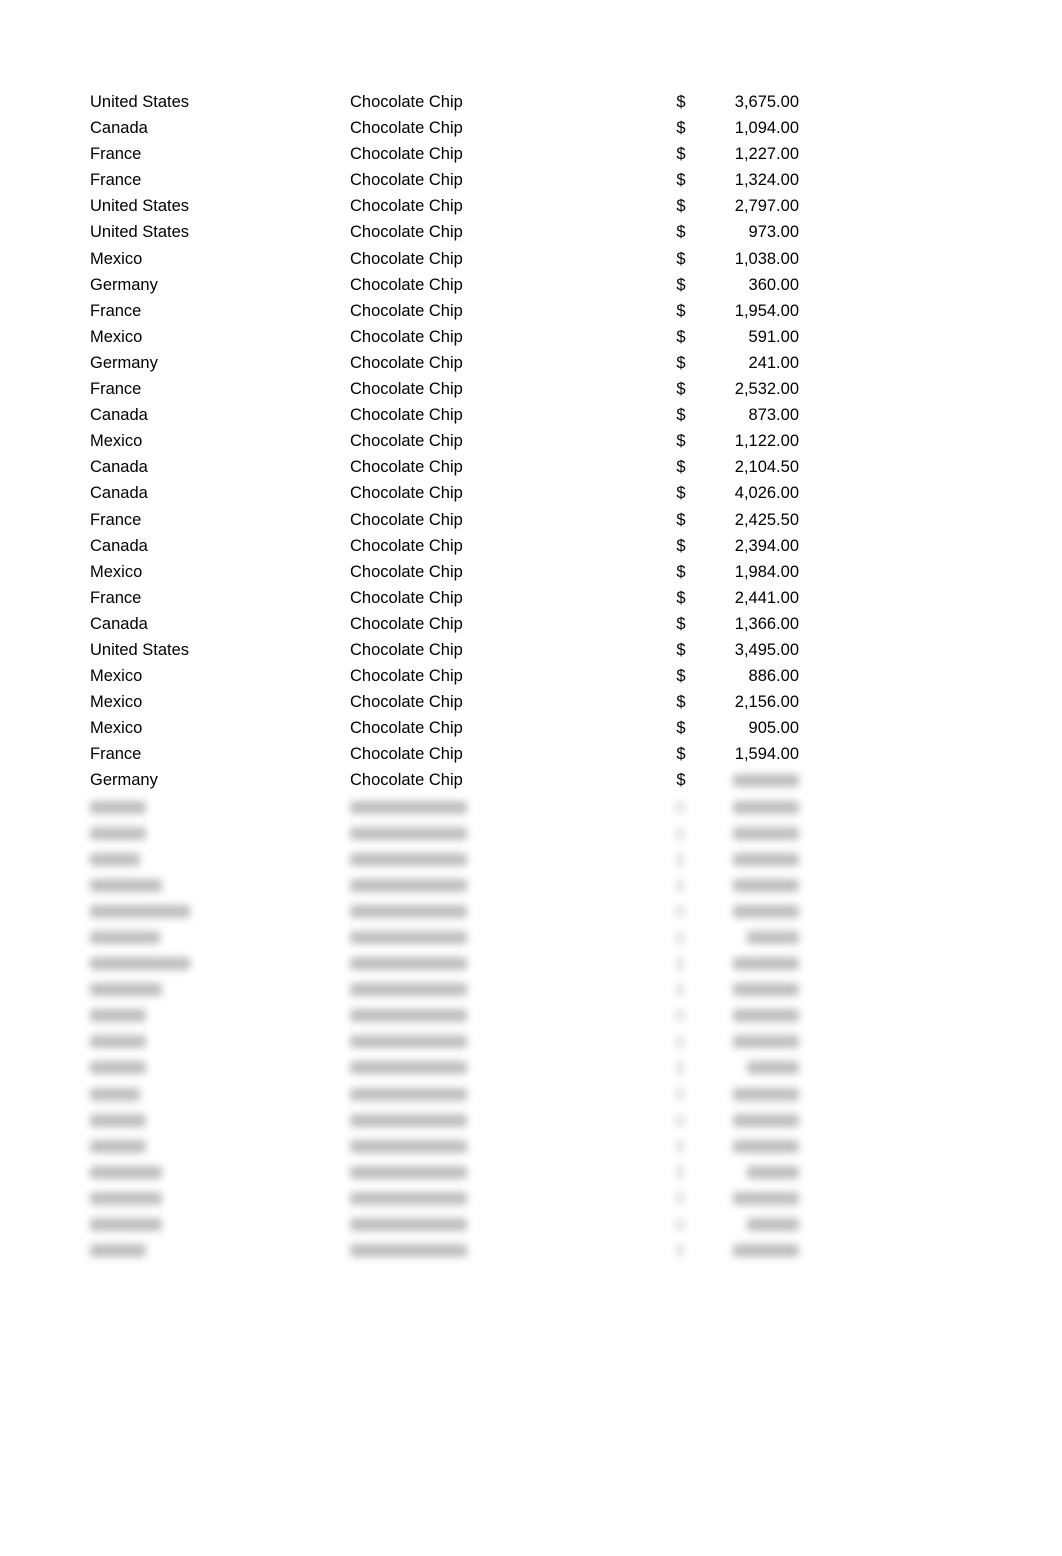 The width and height of the screenshot is (1062, 1556). What do you see at coordinates (749, 702) in the screenshot?
I see `amount-cell: 2,156.00` at bounding box center [749, 702].